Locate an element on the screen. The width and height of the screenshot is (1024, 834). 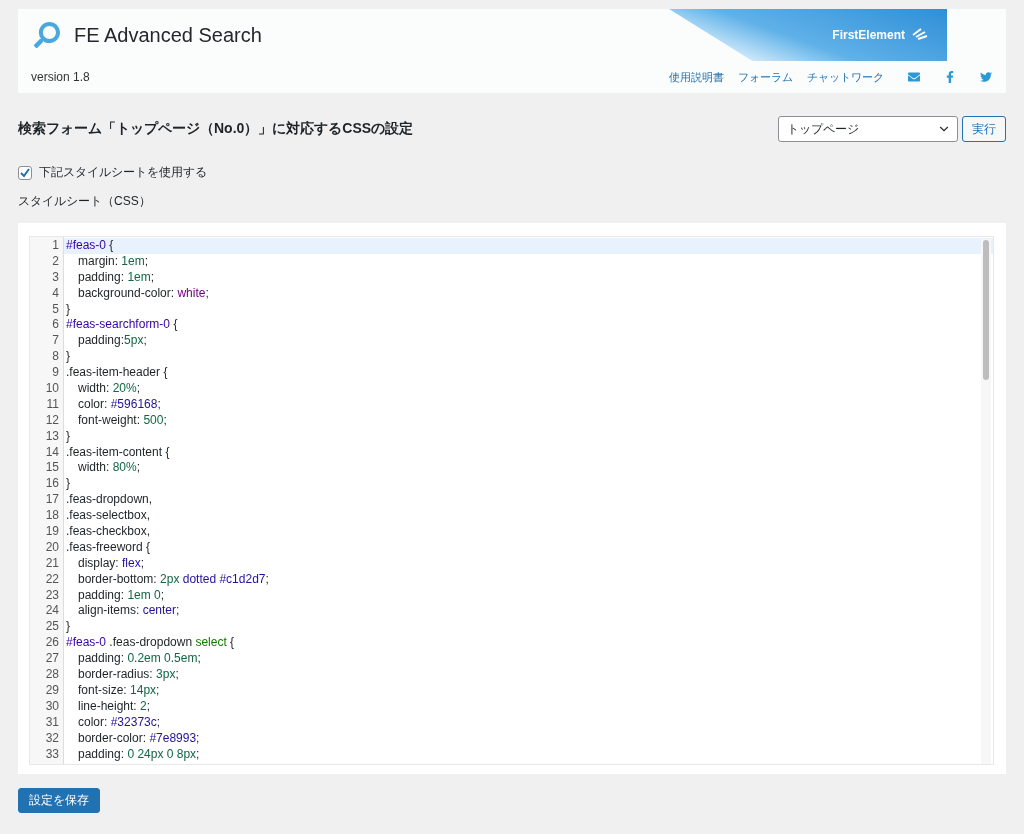
section-heading: 検索フォーム「トップページ（No.0）」に対応するCSSの設定 is located at coordinates (216, 129).